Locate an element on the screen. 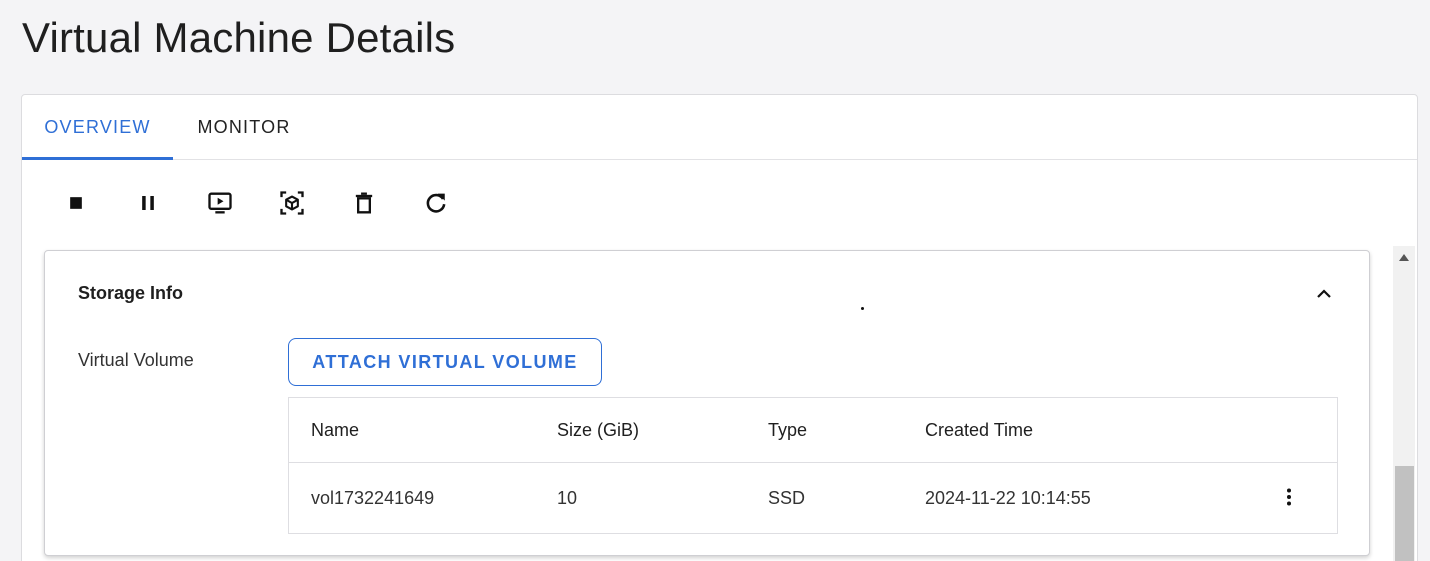 The width and height of the screenshot is (1430, 561). console-button is located at coordinates (220, 203).